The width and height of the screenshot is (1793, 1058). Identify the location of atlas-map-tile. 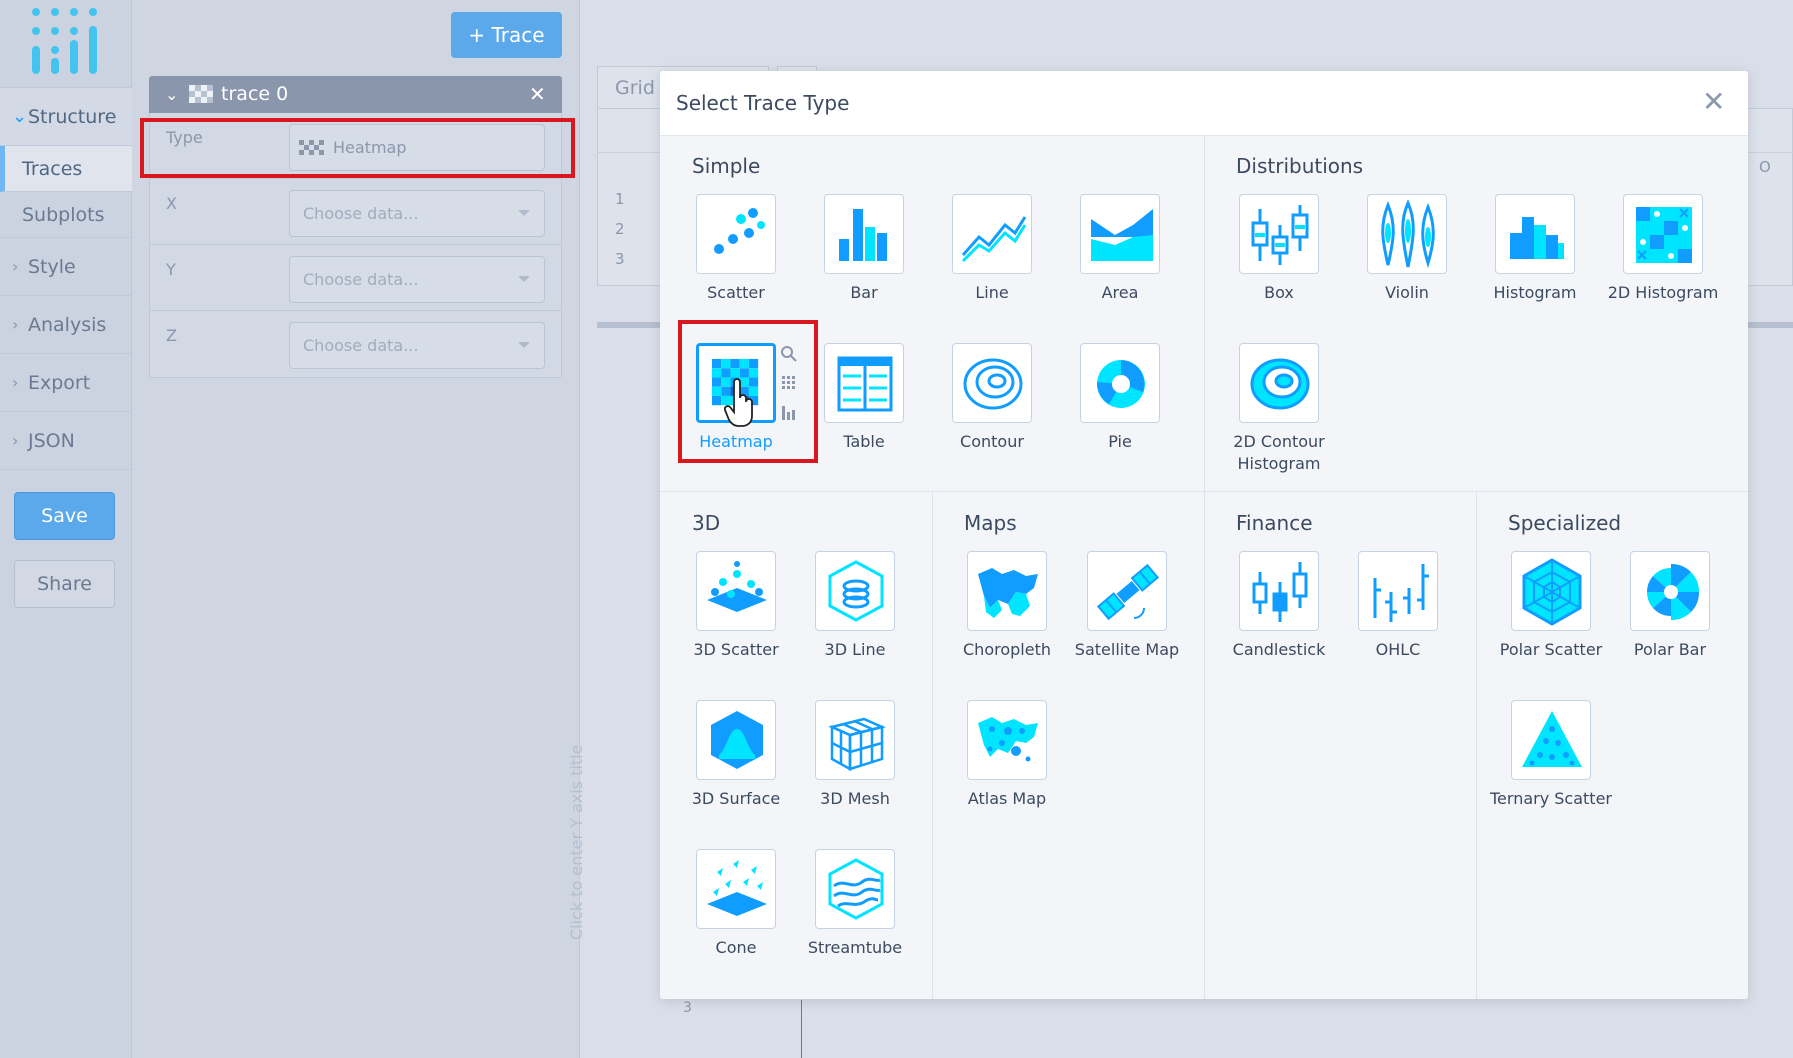
(1007, 740).